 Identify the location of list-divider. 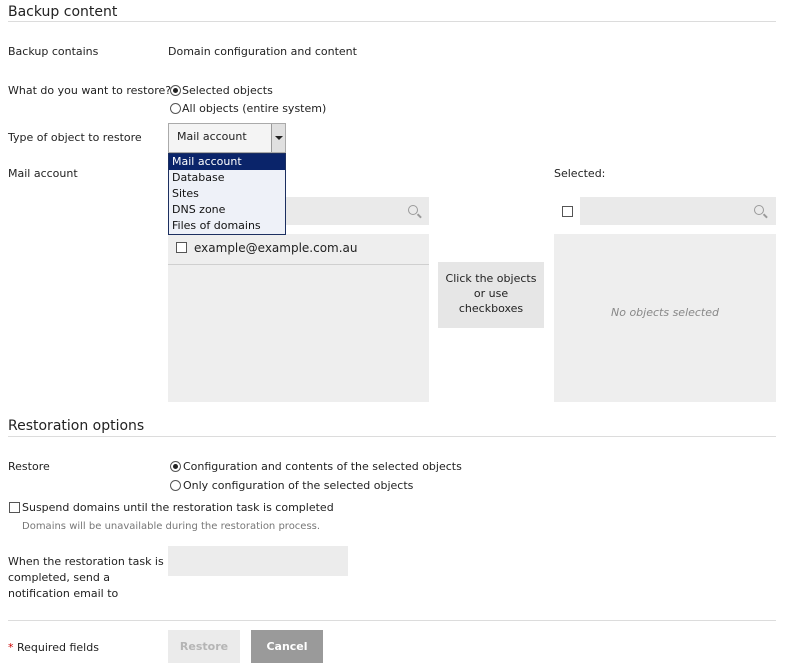
(298, 264).